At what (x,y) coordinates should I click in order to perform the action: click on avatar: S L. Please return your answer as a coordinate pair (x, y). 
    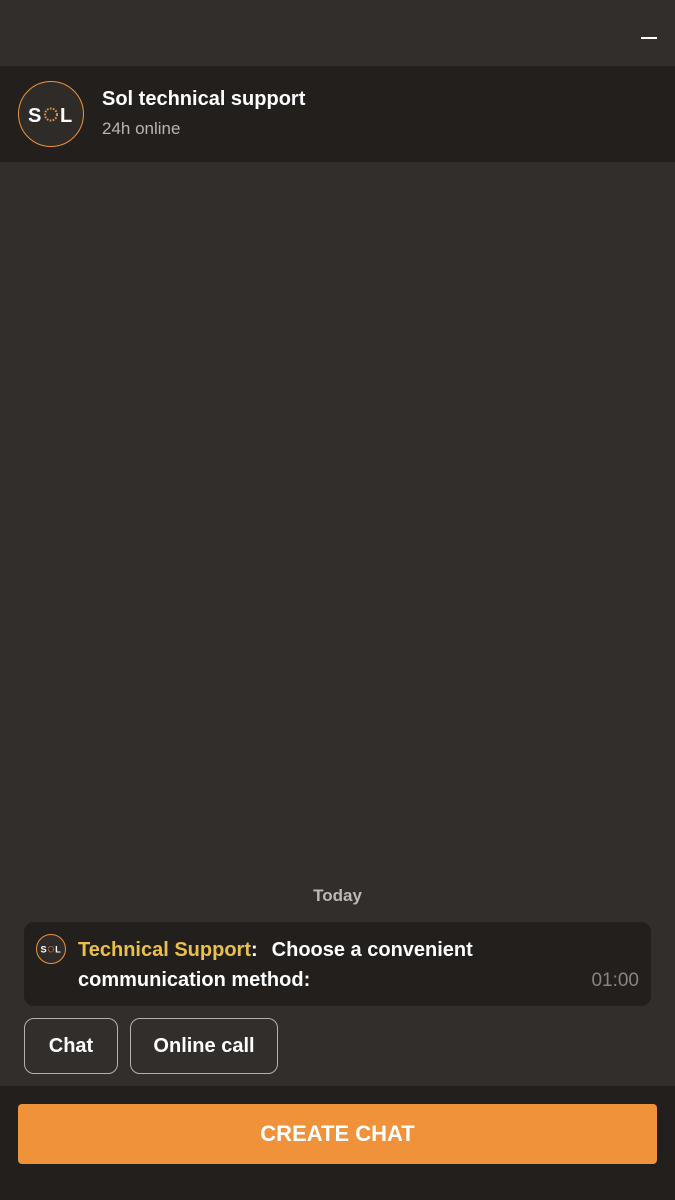
    Looking at the image, I should click on (51, 114).